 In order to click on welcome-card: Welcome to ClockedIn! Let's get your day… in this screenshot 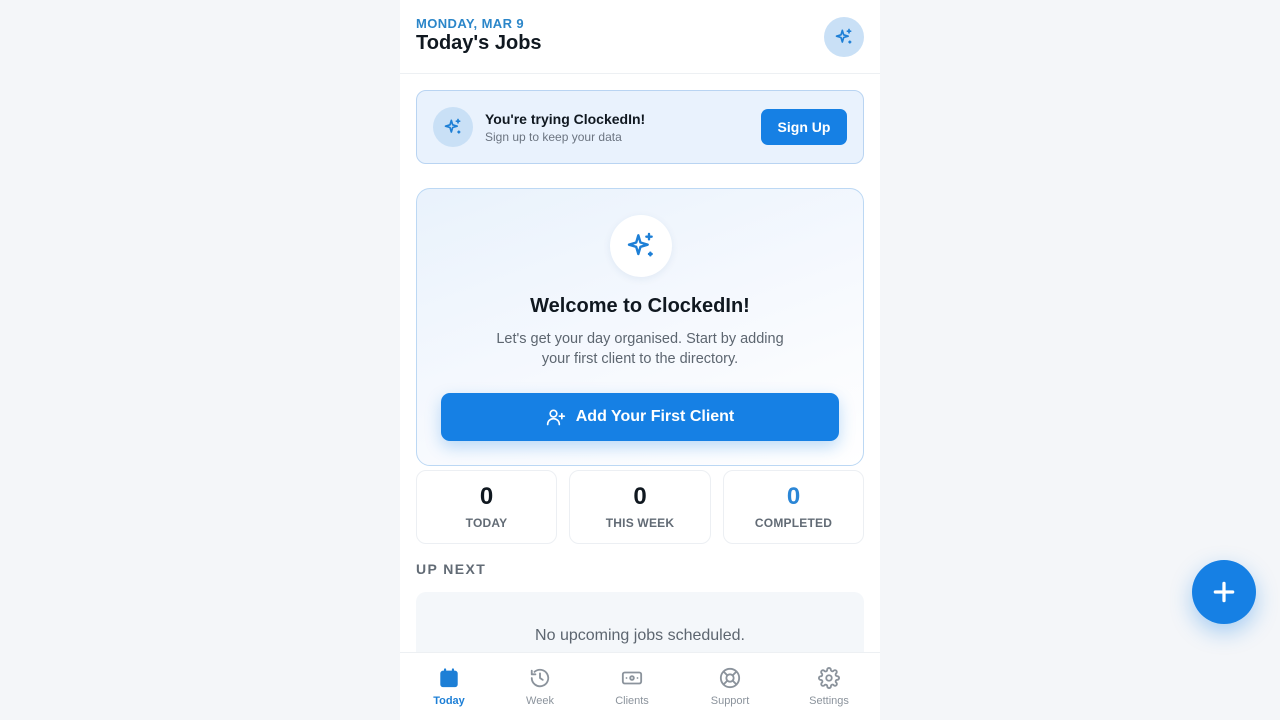, I will do `click(640, 327)`.